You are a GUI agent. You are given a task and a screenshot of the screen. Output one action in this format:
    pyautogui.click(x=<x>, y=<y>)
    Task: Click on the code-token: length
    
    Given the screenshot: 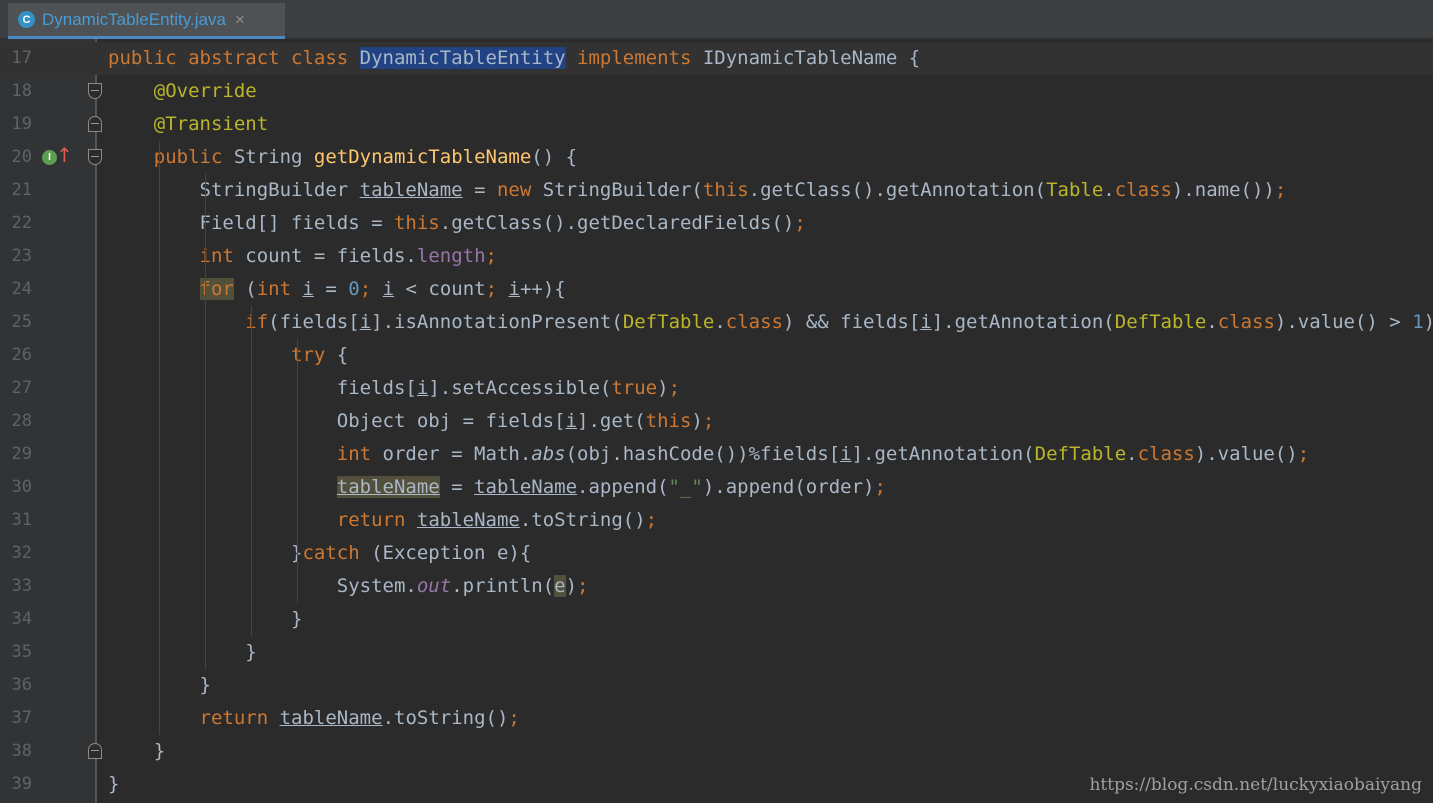 What is the action you would take?
    pyautogui.click(x=451, y=256)
    